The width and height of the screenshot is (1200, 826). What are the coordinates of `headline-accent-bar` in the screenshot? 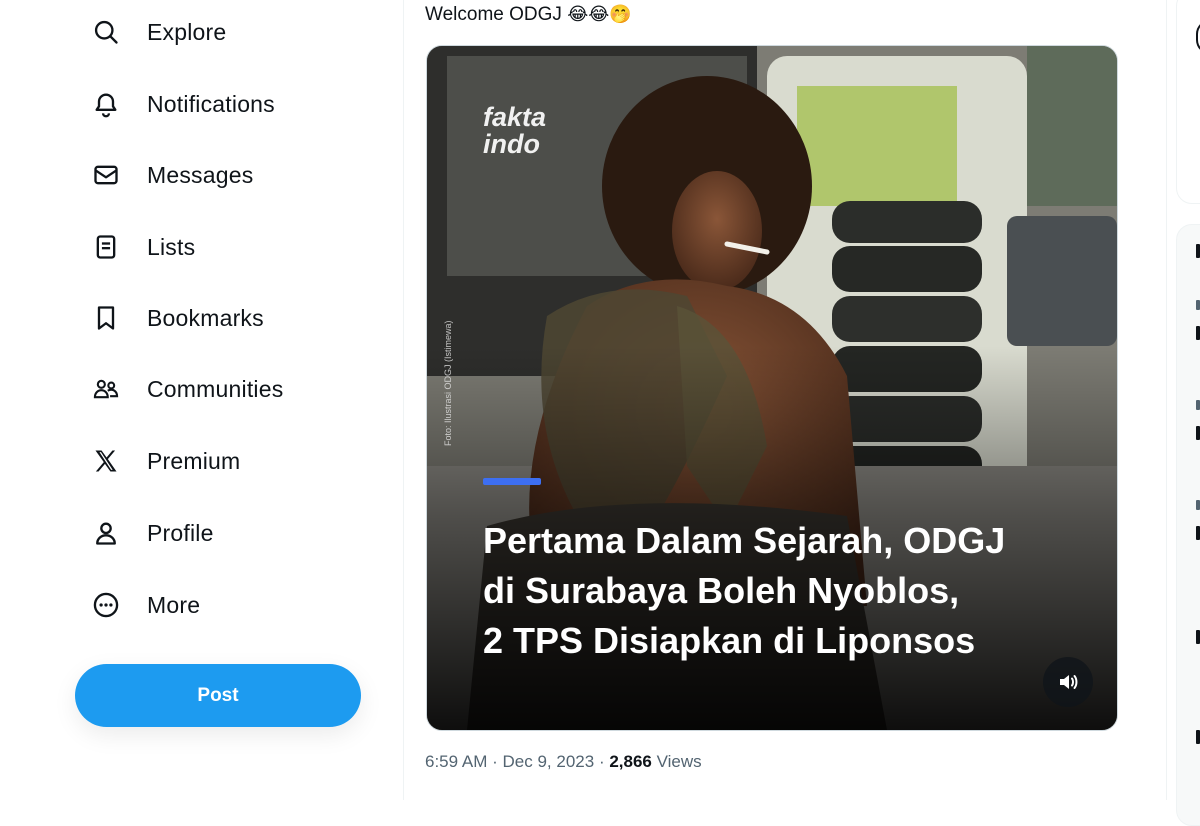 It's located at (512, 481).